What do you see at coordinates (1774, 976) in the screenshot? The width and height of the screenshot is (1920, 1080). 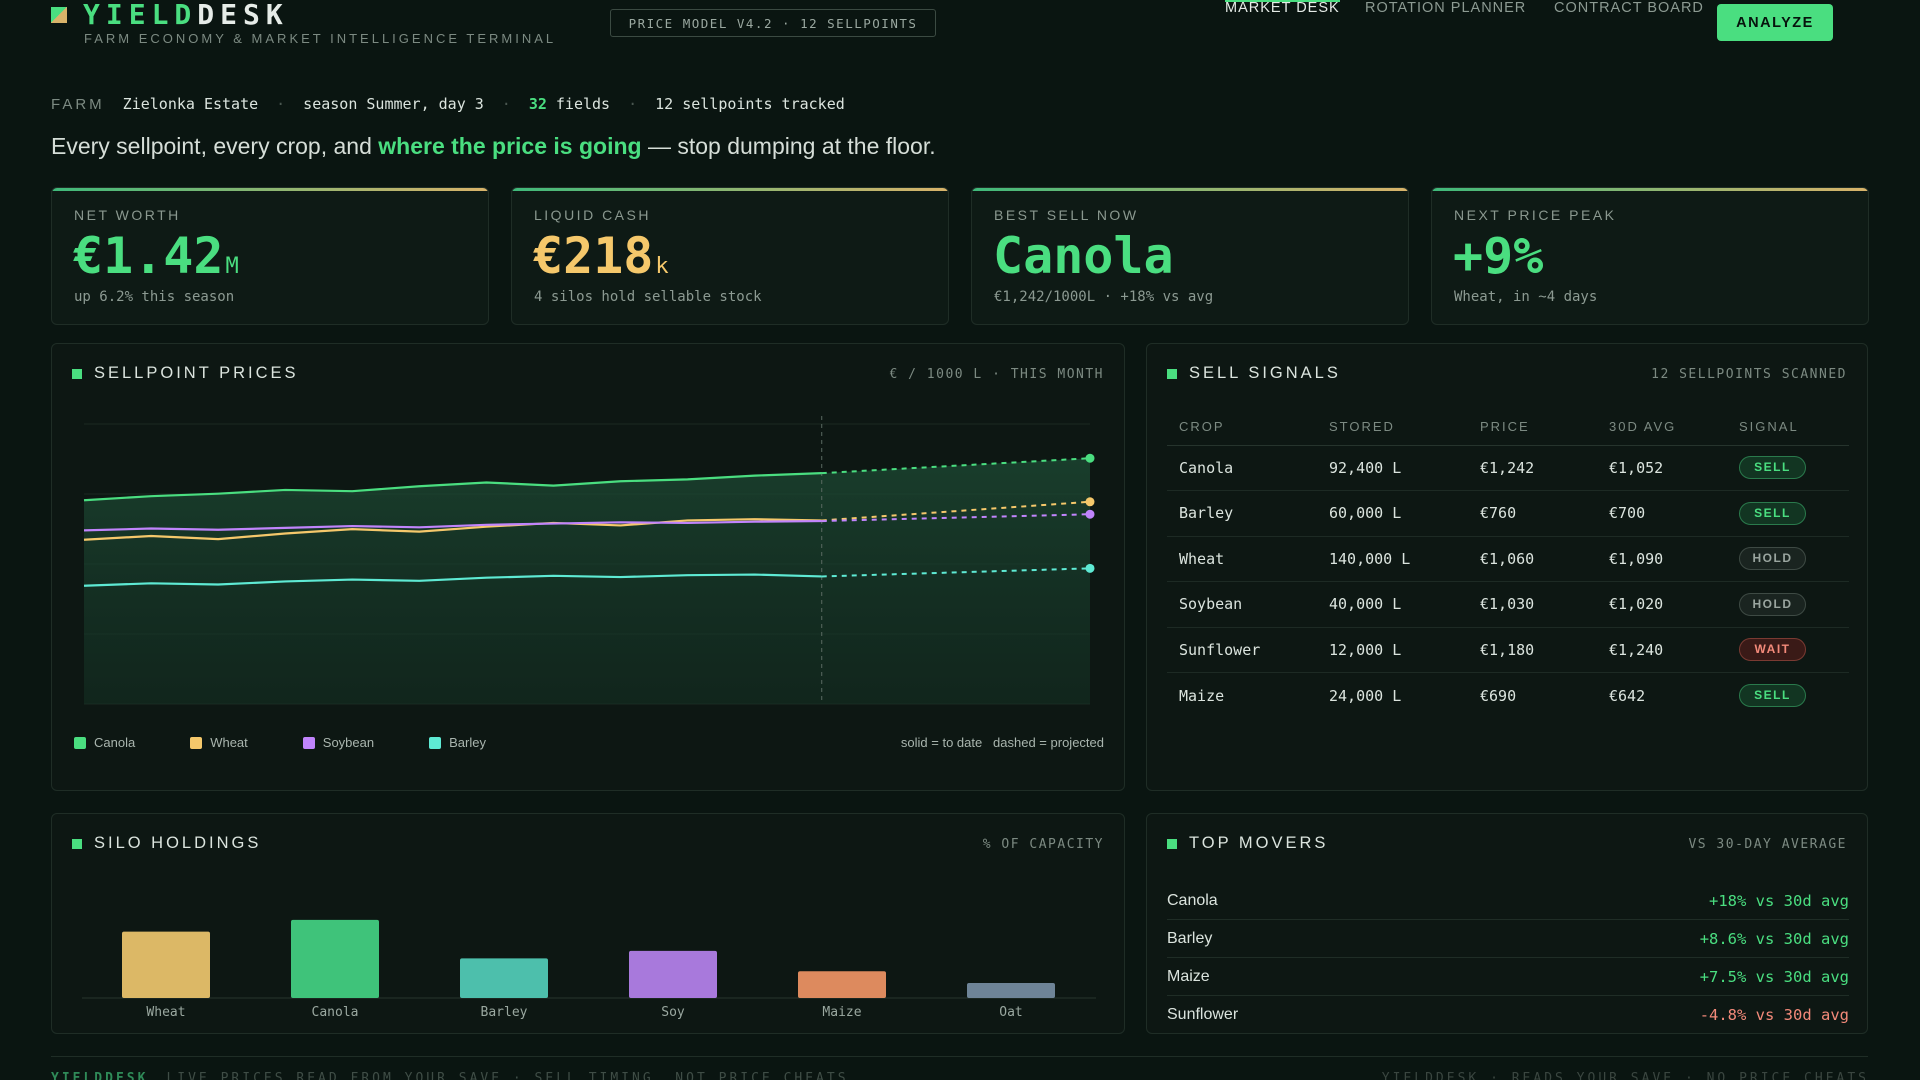 I see `mover-change: +7.5% vs 30d avg` at bounding box center [1774, 976].